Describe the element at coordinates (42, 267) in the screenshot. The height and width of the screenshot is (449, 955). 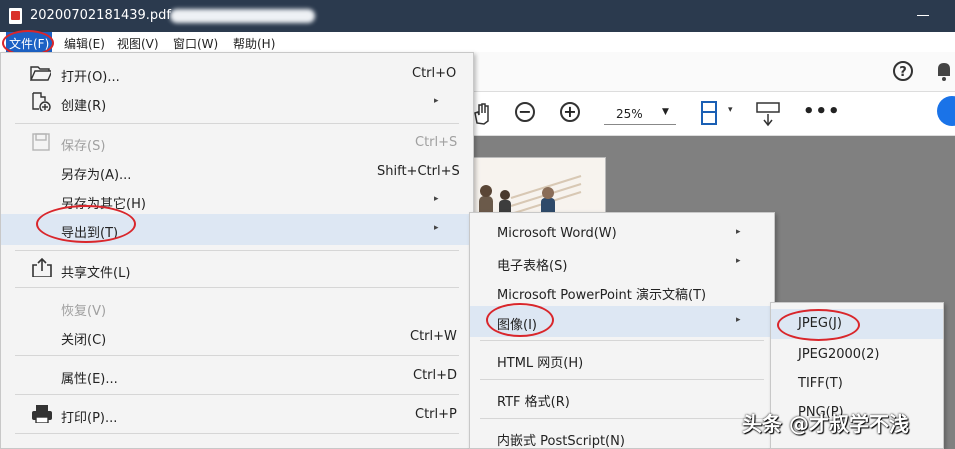
I see `share-icon` at that location.